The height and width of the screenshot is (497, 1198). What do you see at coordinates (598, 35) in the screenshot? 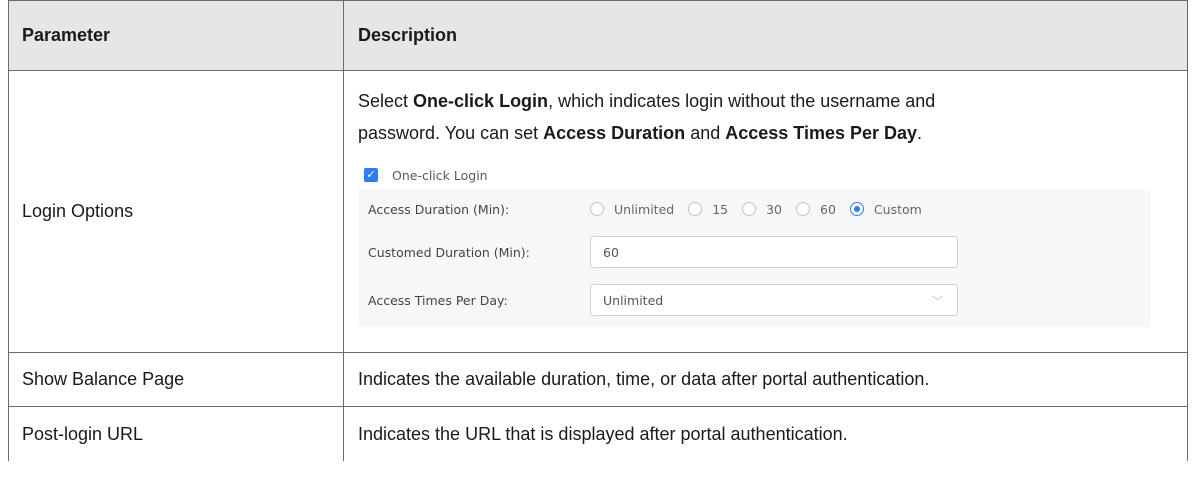
I see `table-header-row: Parameter Description` at bounding box center [598, 35].